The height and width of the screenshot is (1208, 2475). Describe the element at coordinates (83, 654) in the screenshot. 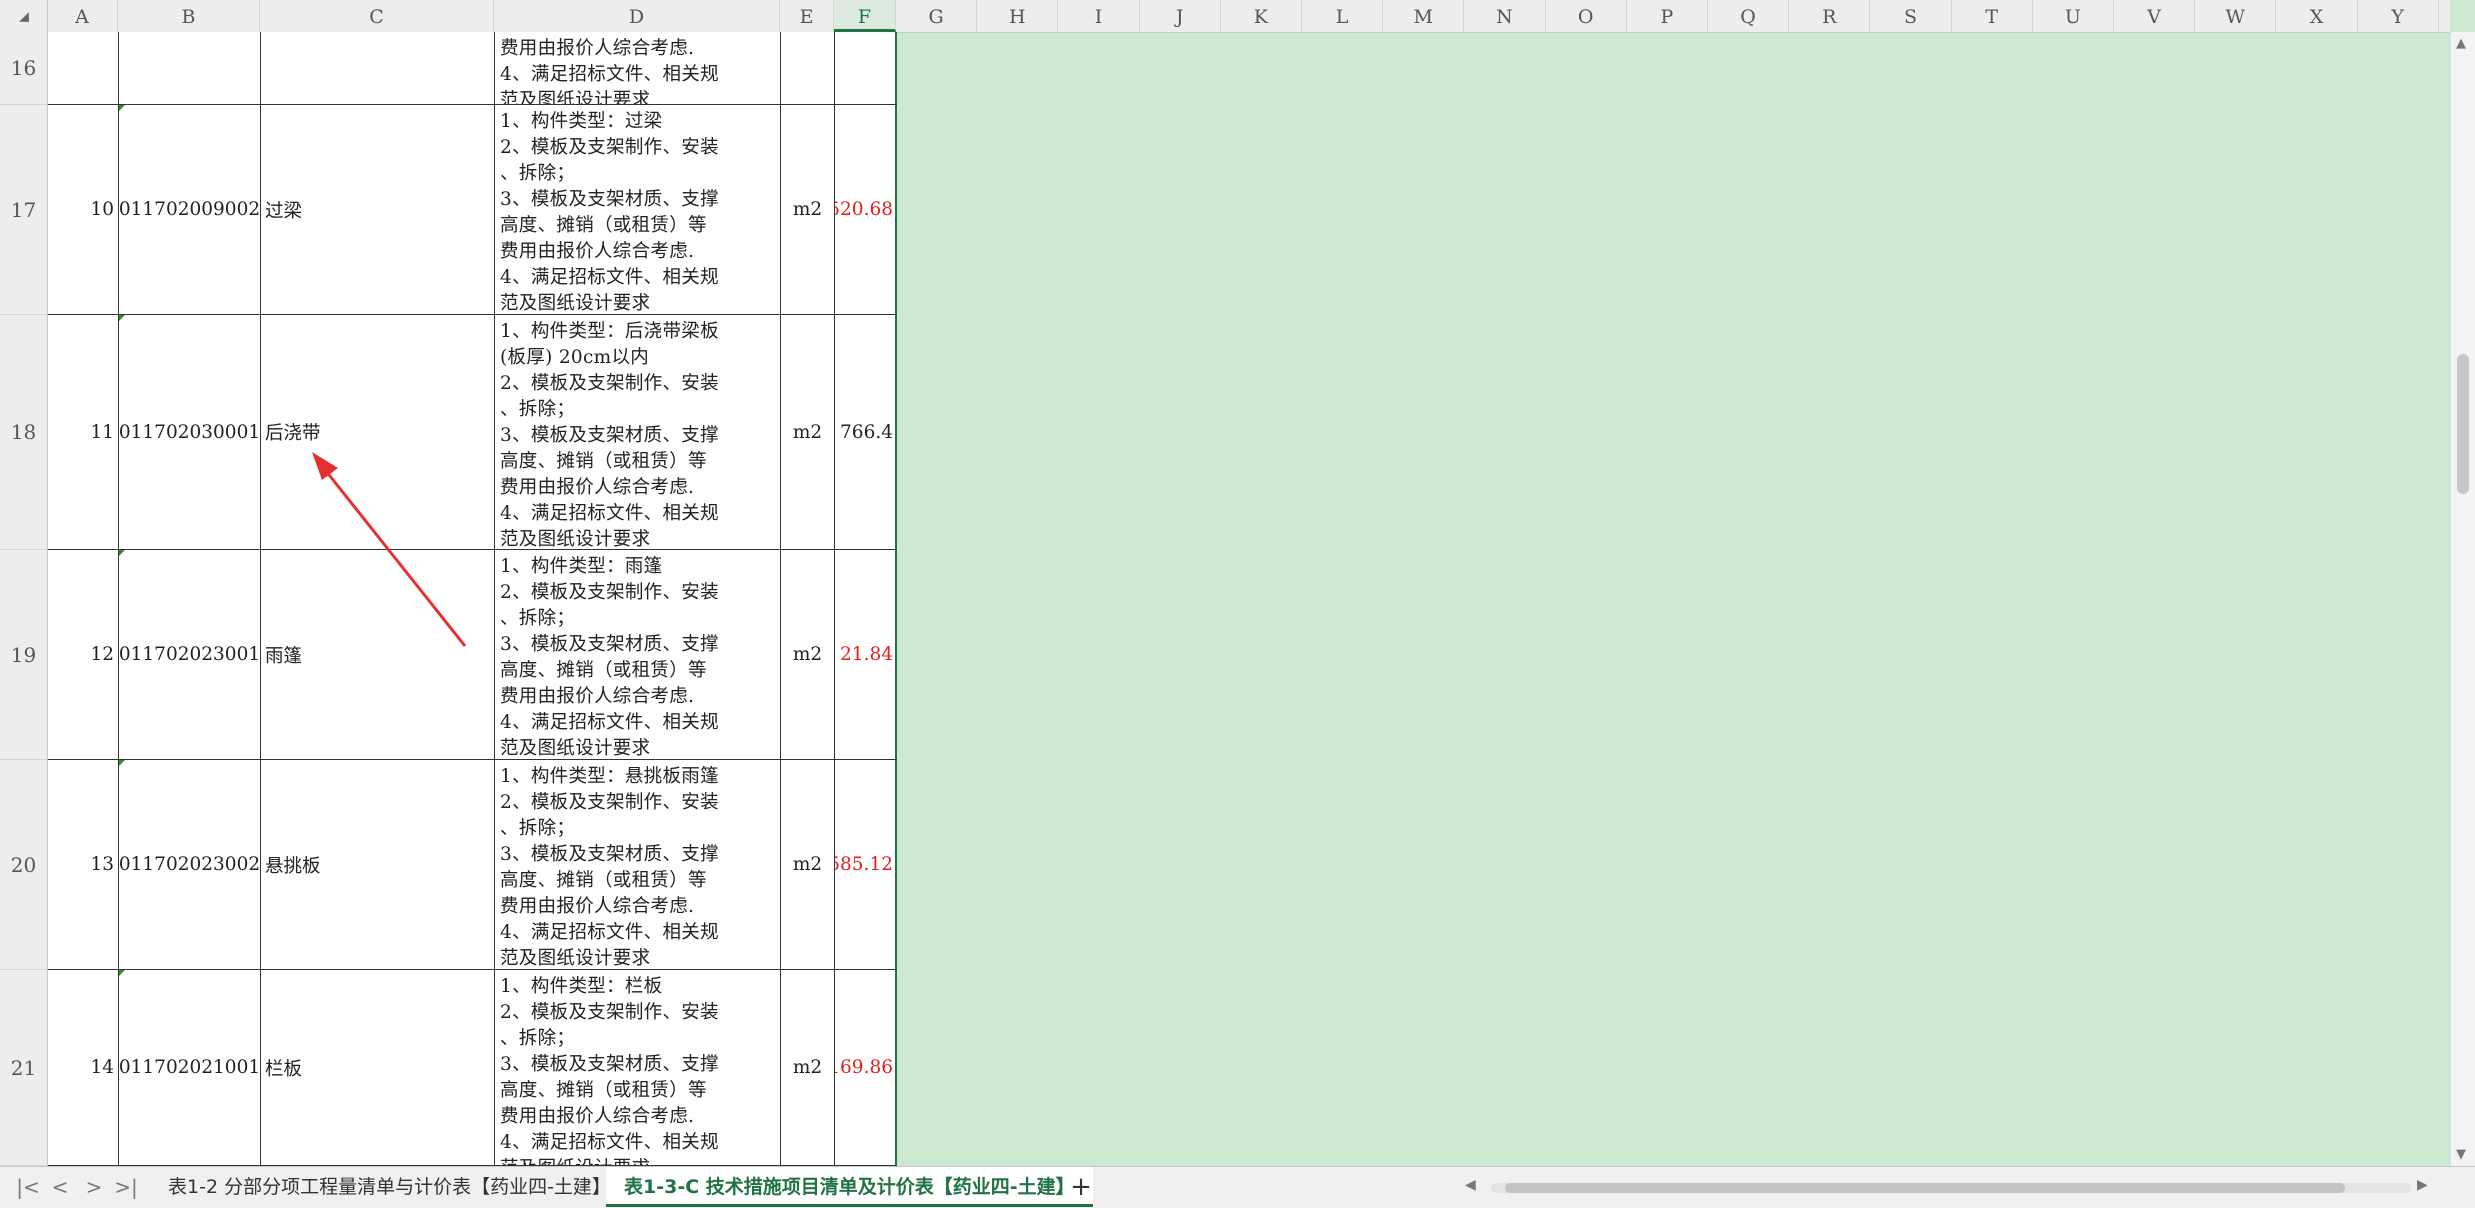

I see `cell-seq: 12` at that location.